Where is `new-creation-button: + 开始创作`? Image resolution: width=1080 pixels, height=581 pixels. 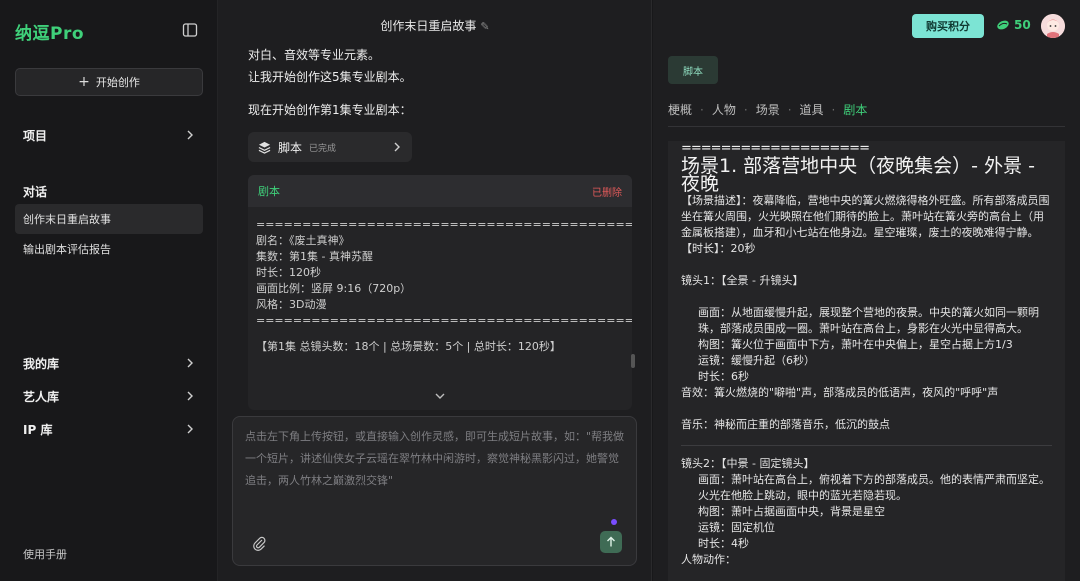
new-creation-button: + 开始创作 is located at coordinates (109, 82).